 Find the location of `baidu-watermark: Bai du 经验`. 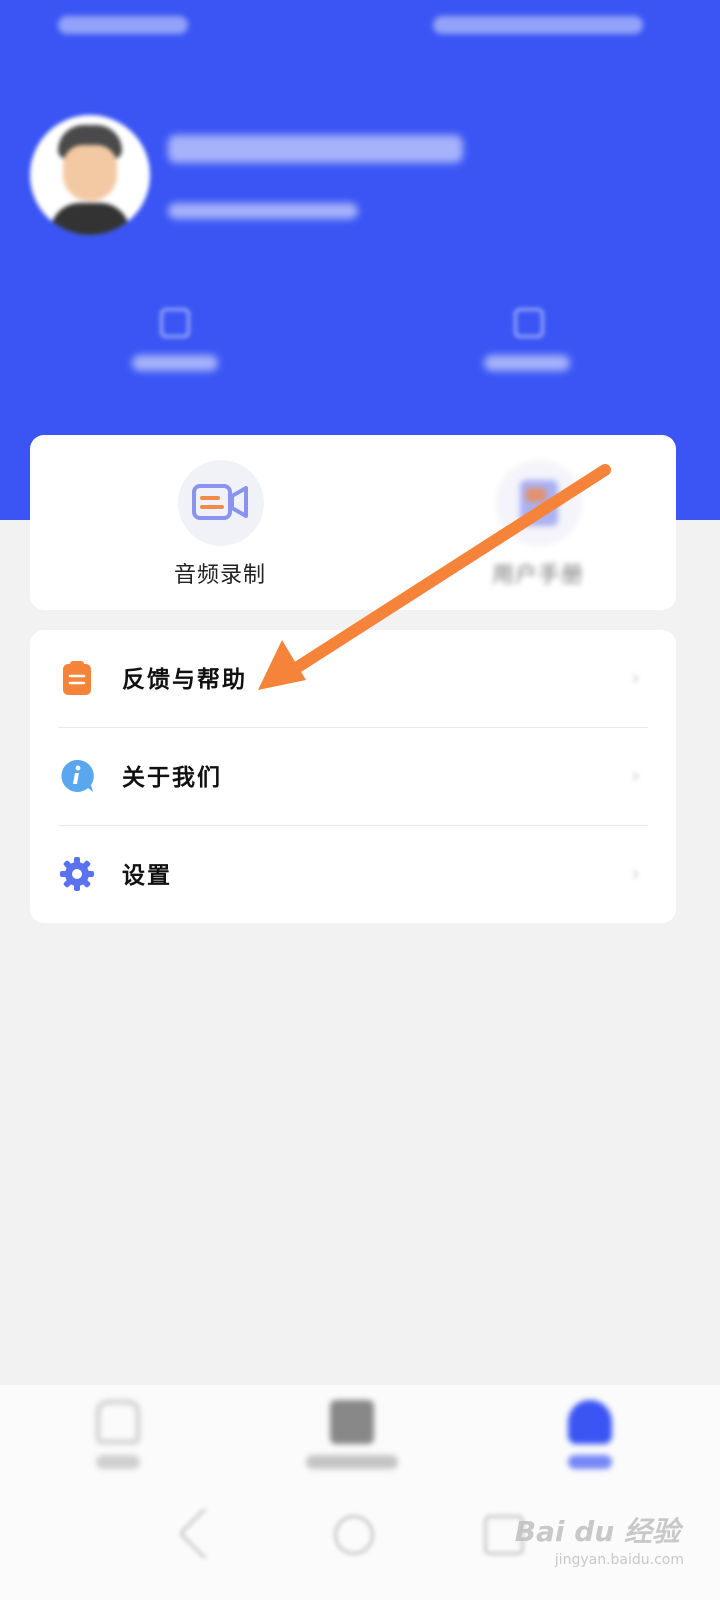

baidu-watermark: Bai du 经验 is located at coordinates (597, 1531).